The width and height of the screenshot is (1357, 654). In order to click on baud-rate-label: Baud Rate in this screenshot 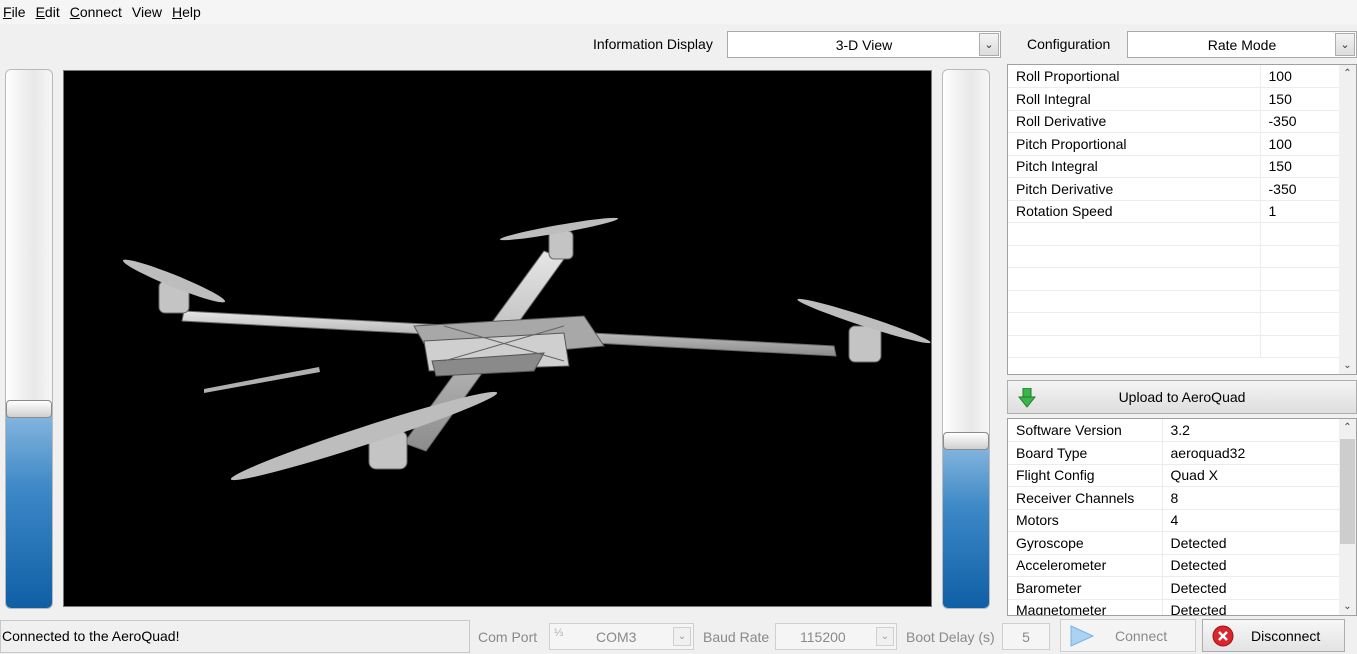, I will do `click(736, 636)`.